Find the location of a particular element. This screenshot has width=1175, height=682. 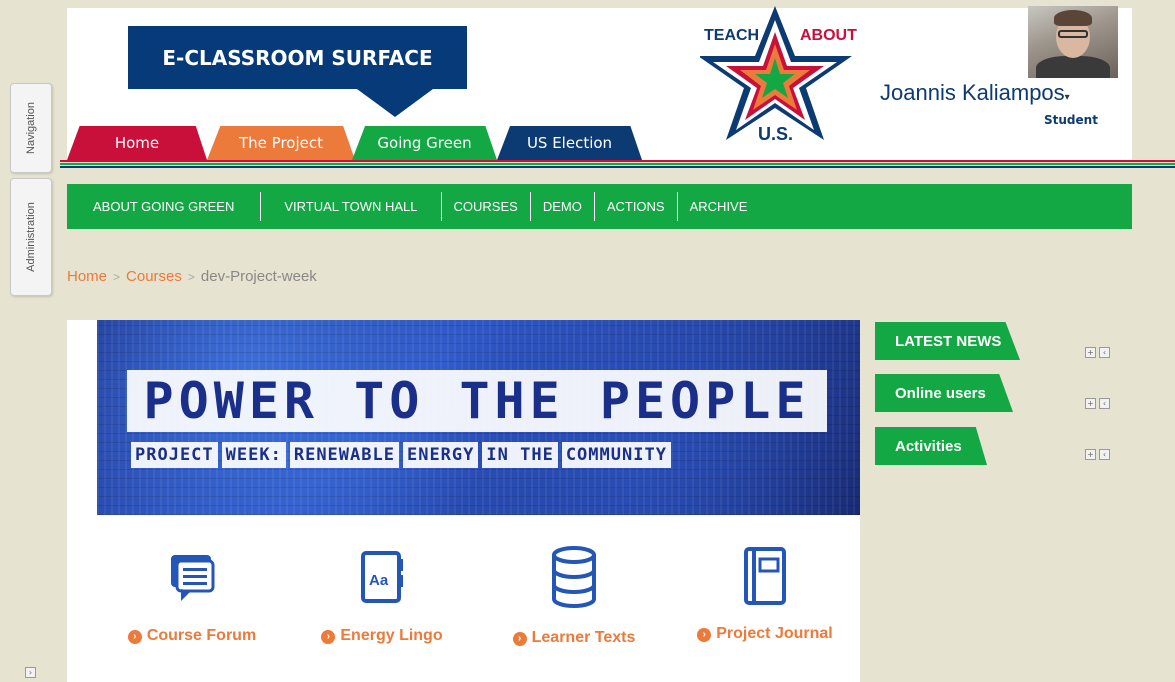

administration-side-tab: Administration is located at coordinates (31, 237).